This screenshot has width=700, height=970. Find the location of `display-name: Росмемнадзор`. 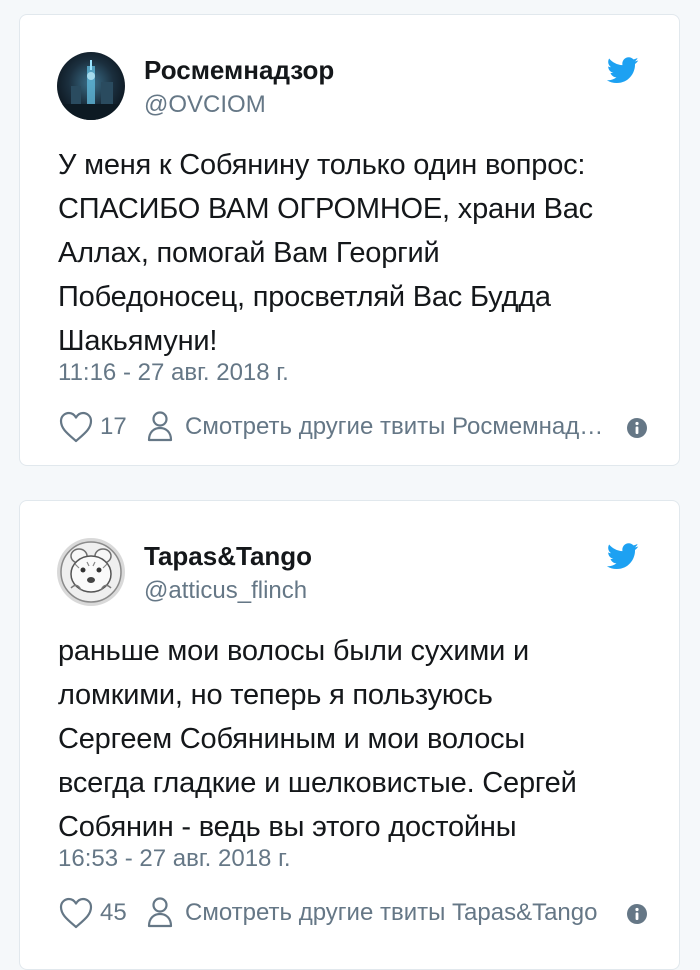

display-name: Росмемнадзор is located at coordinates (239, 70).